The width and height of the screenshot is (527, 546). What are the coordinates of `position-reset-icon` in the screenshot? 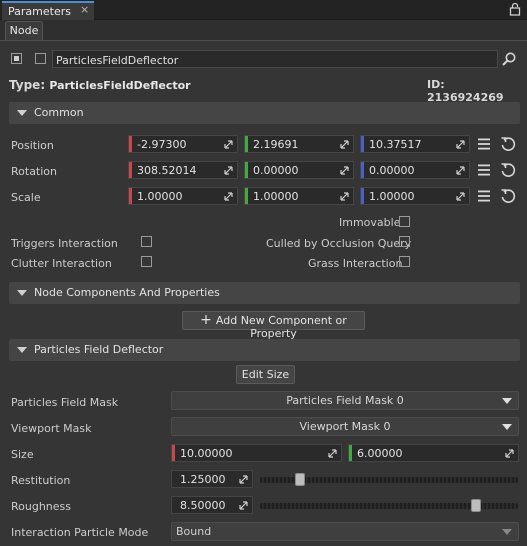 It's located at (508, 144).